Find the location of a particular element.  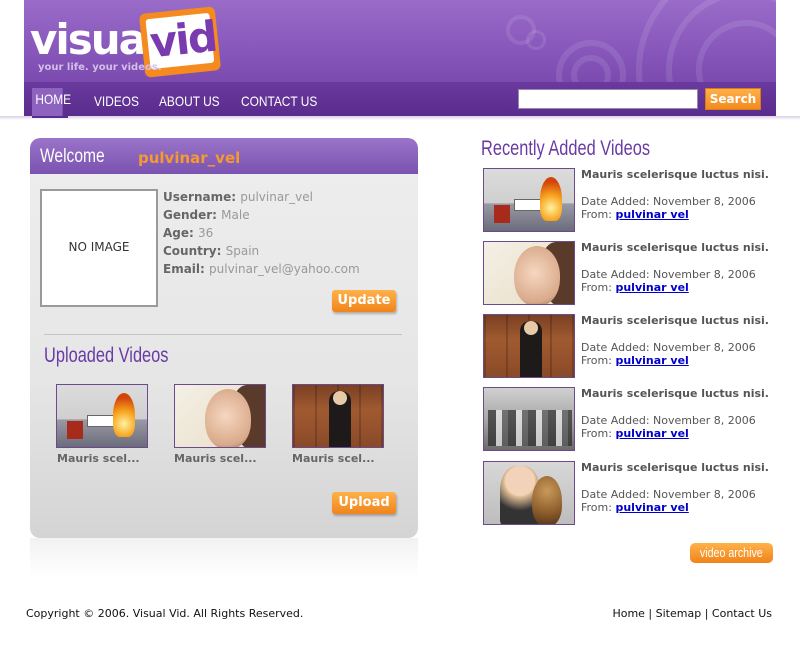

profile-image-placeholder: NO IMAGE is located at coordinates (99, 248).